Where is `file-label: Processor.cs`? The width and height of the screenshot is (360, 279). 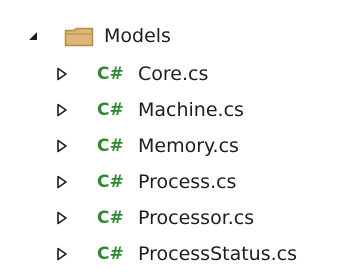 file-label: Processor.cs is located at coordinates (196, 218).